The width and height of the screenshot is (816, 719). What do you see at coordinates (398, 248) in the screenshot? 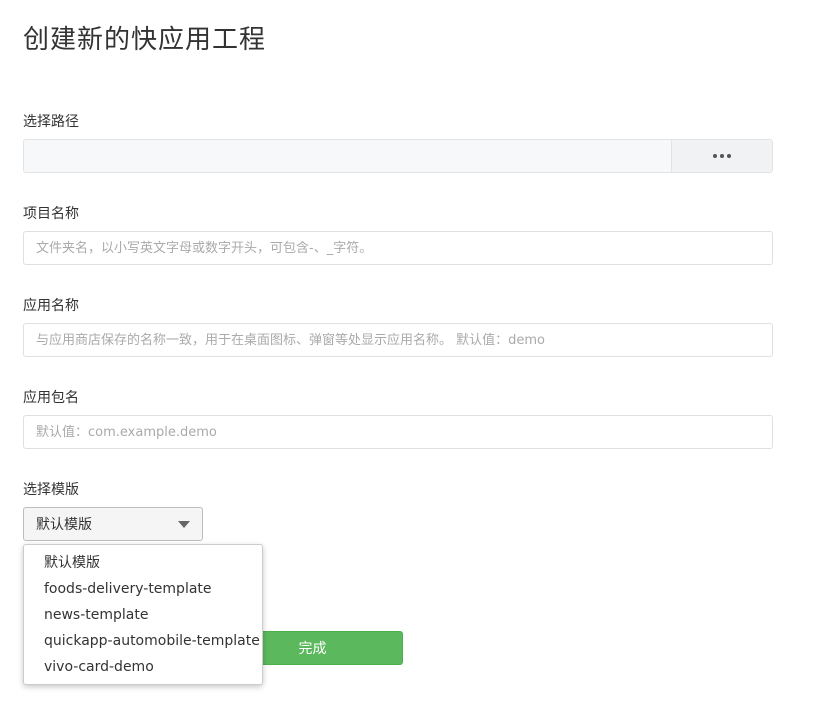
I see `project-name-input` at bounding box center [398, 248].